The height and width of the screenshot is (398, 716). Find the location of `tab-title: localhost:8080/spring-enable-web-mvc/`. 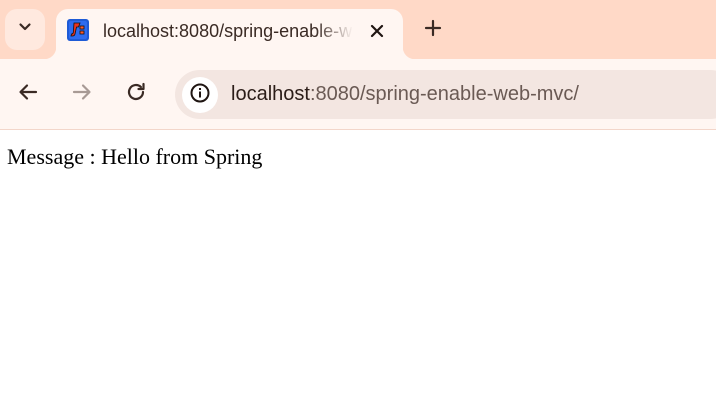

tab-title: localhost:8080/spring-enable-web-mvc/ is located at coordinates (228, 31).